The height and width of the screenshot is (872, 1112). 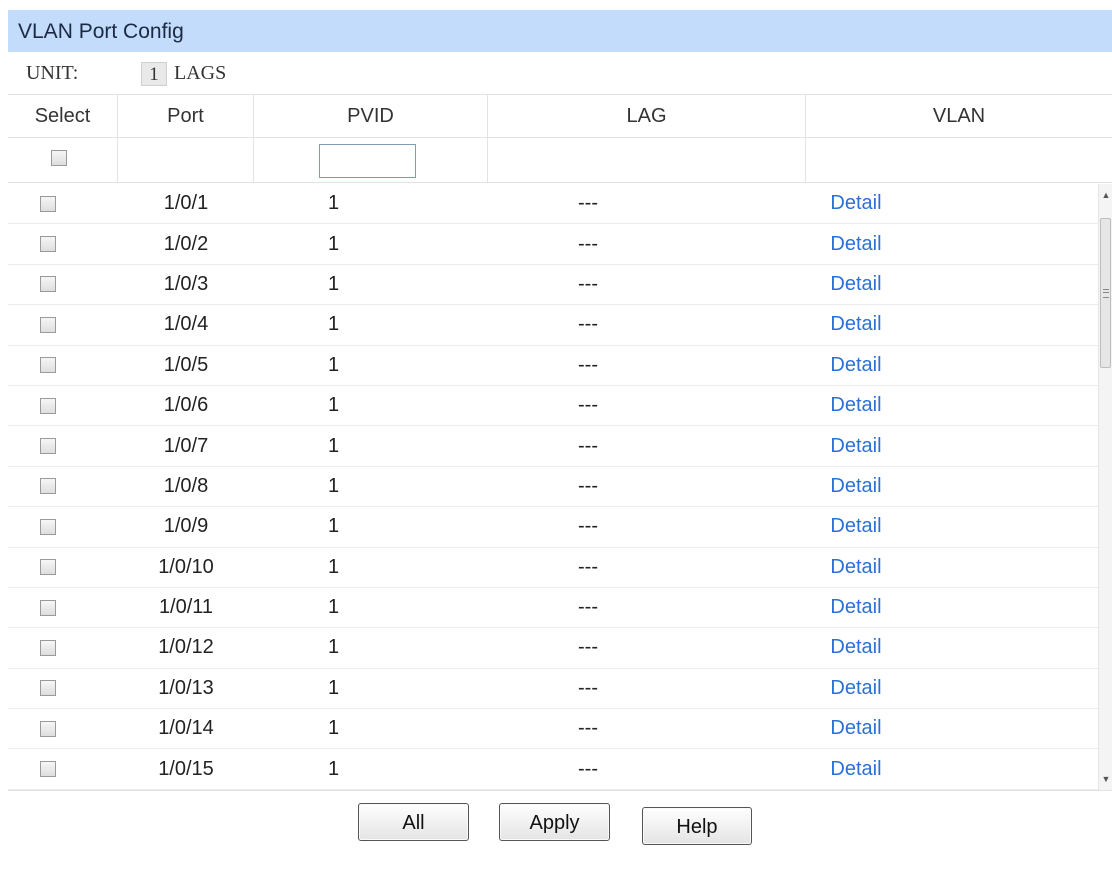 I want to click on pvid-input, so click(x=367, y=161).